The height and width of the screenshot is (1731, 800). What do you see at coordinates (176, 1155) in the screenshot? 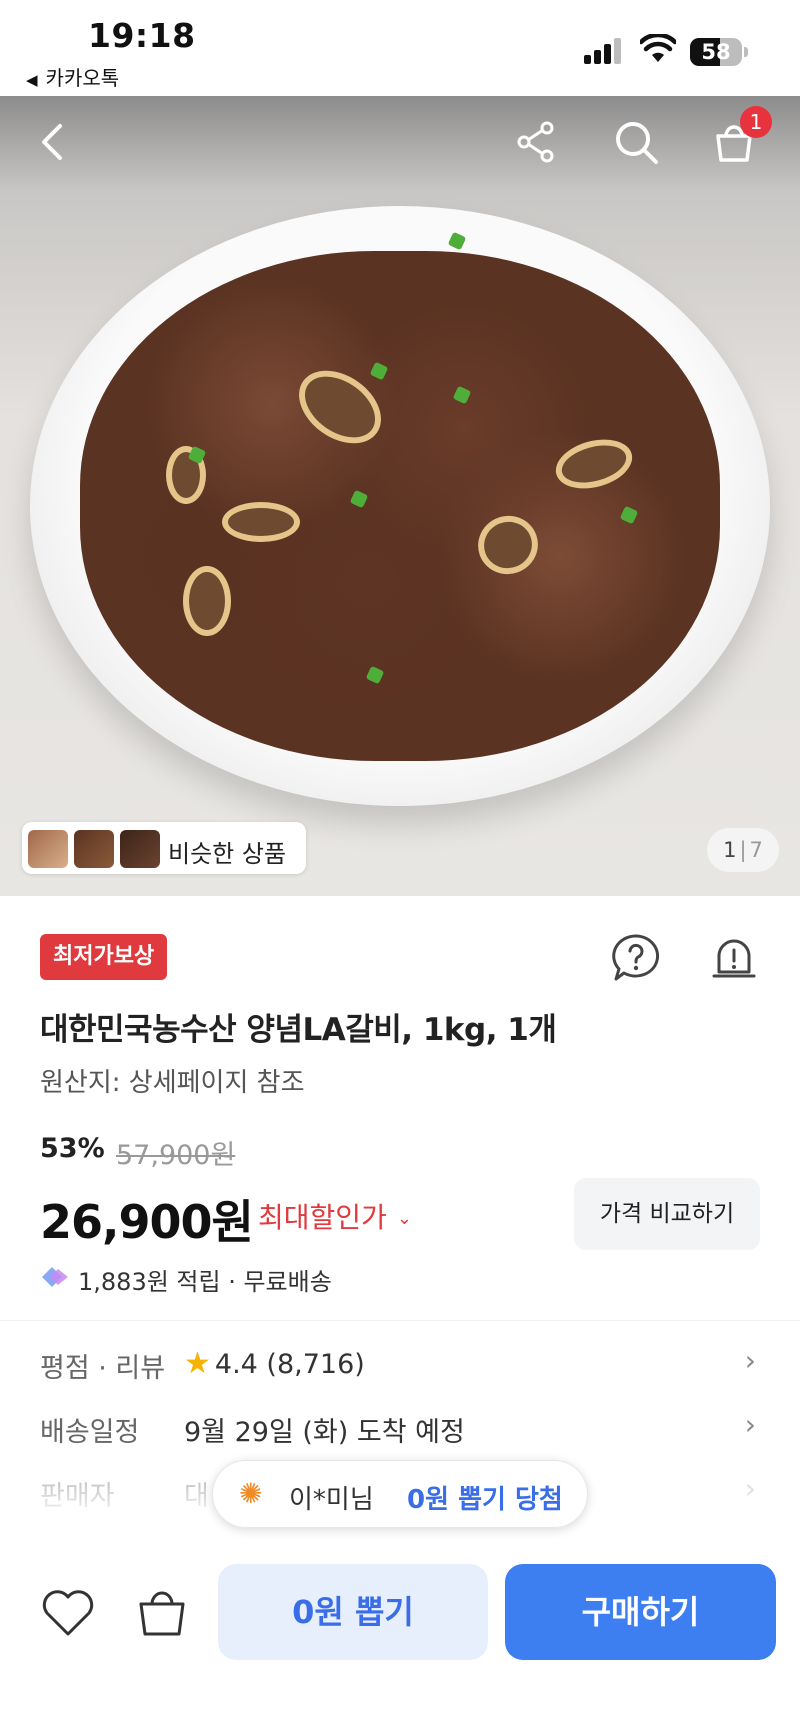
I see `original-price: 57,900원` at bounding box center [176, 1155].